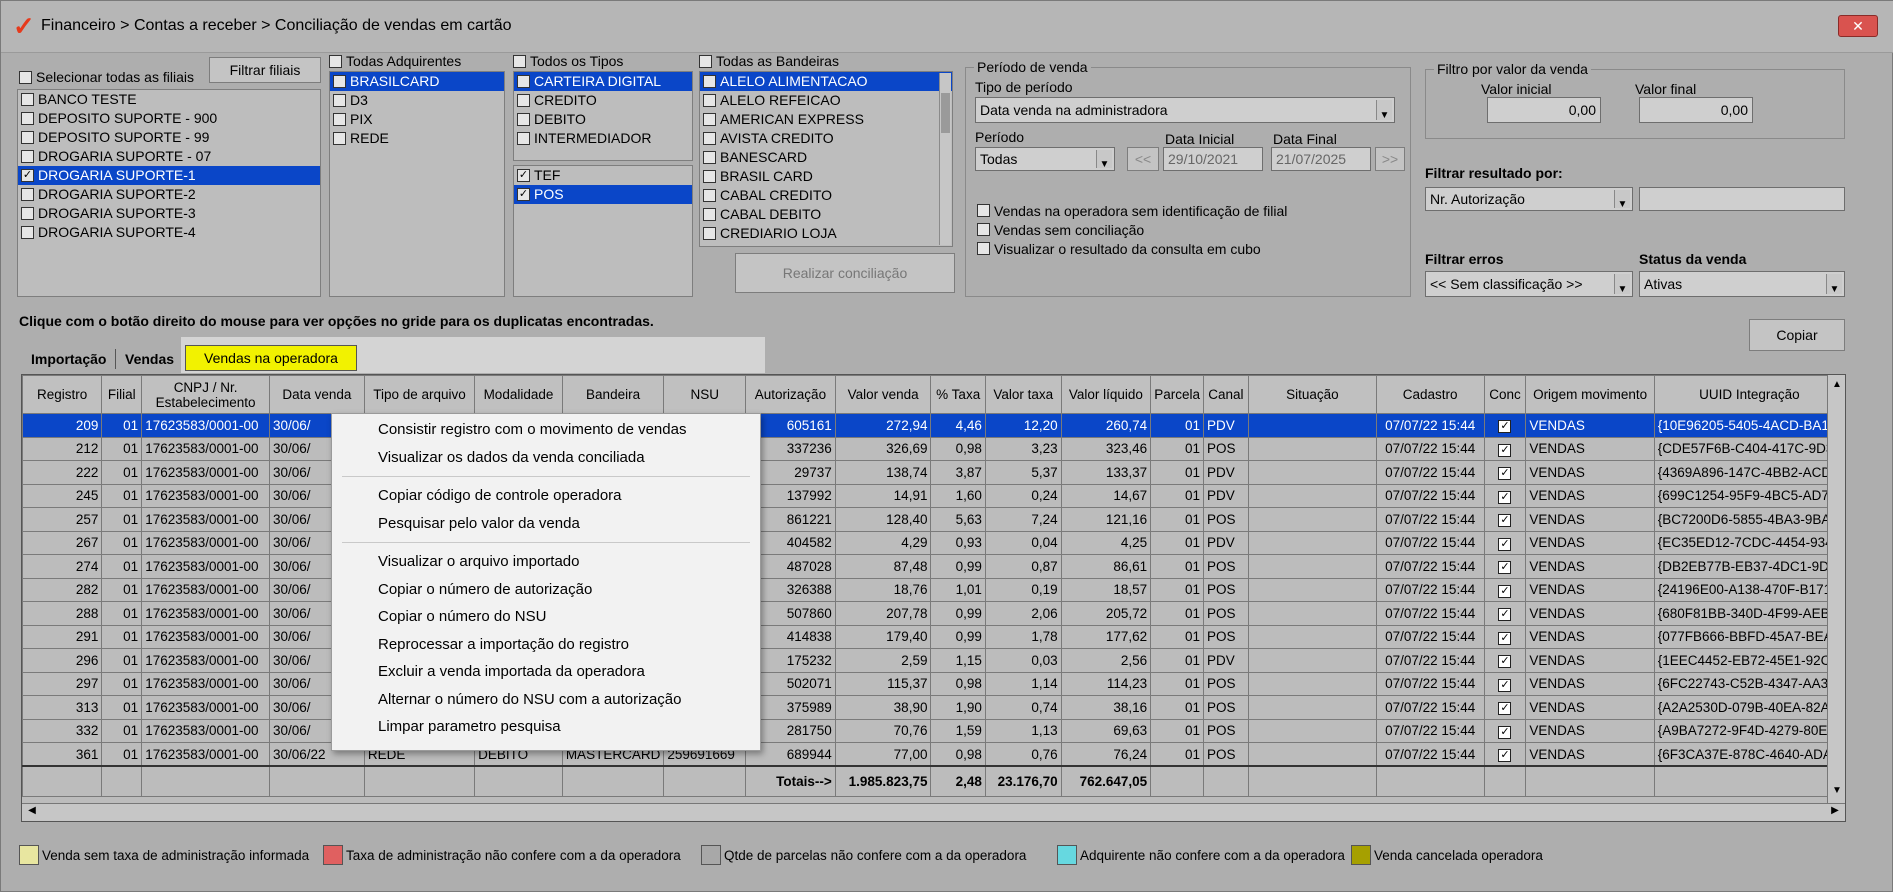 The height and width of the screenshot is (892, 1893). Describe the element at coordinates (1225, 394) in the screenshot. I see `column-header: Canal` at that location.